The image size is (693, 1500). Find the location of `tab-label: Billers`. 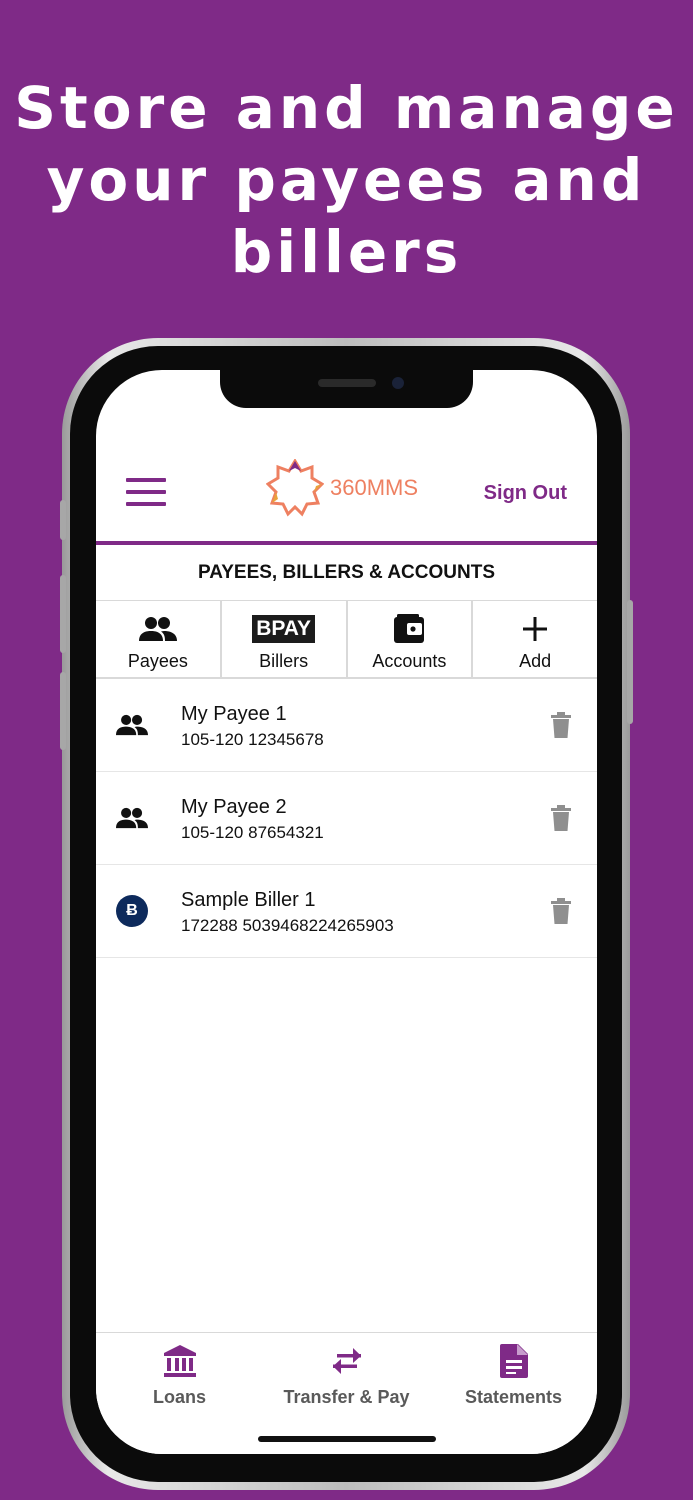

tab-label: Billers is located at coordinates (284, 661).